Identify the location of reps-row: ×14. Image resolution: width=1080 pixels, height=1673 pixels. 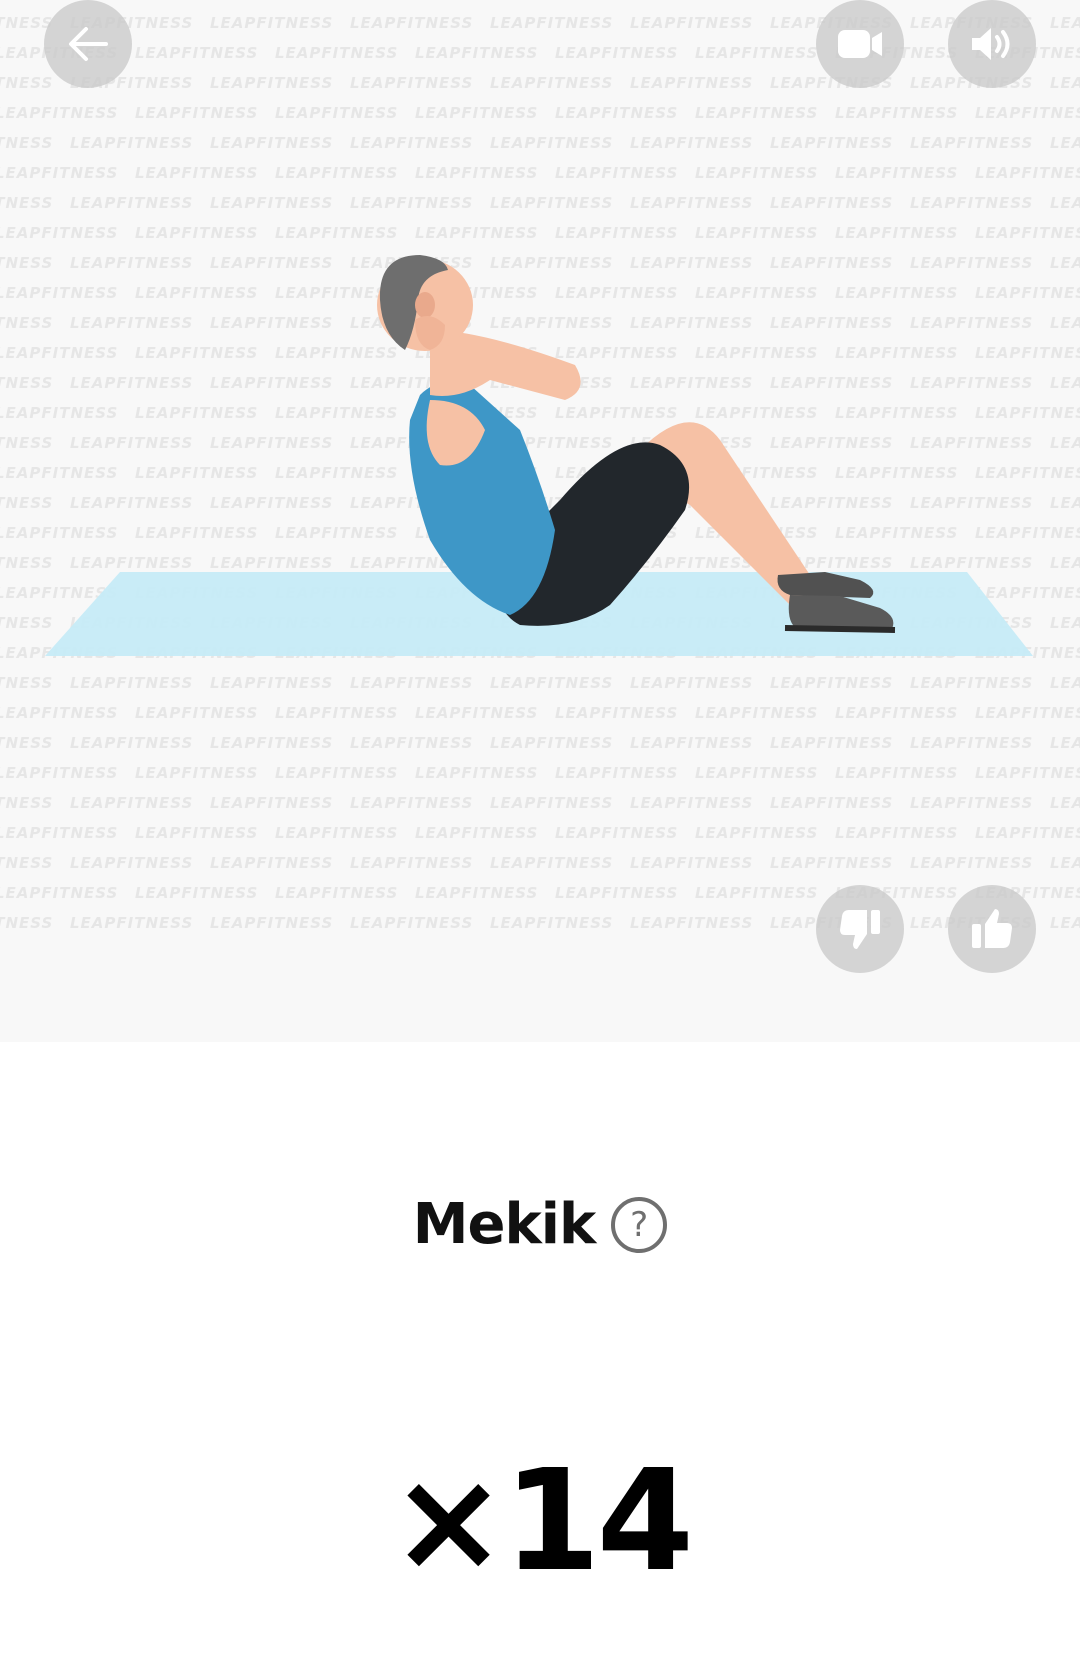
(540, 1521).